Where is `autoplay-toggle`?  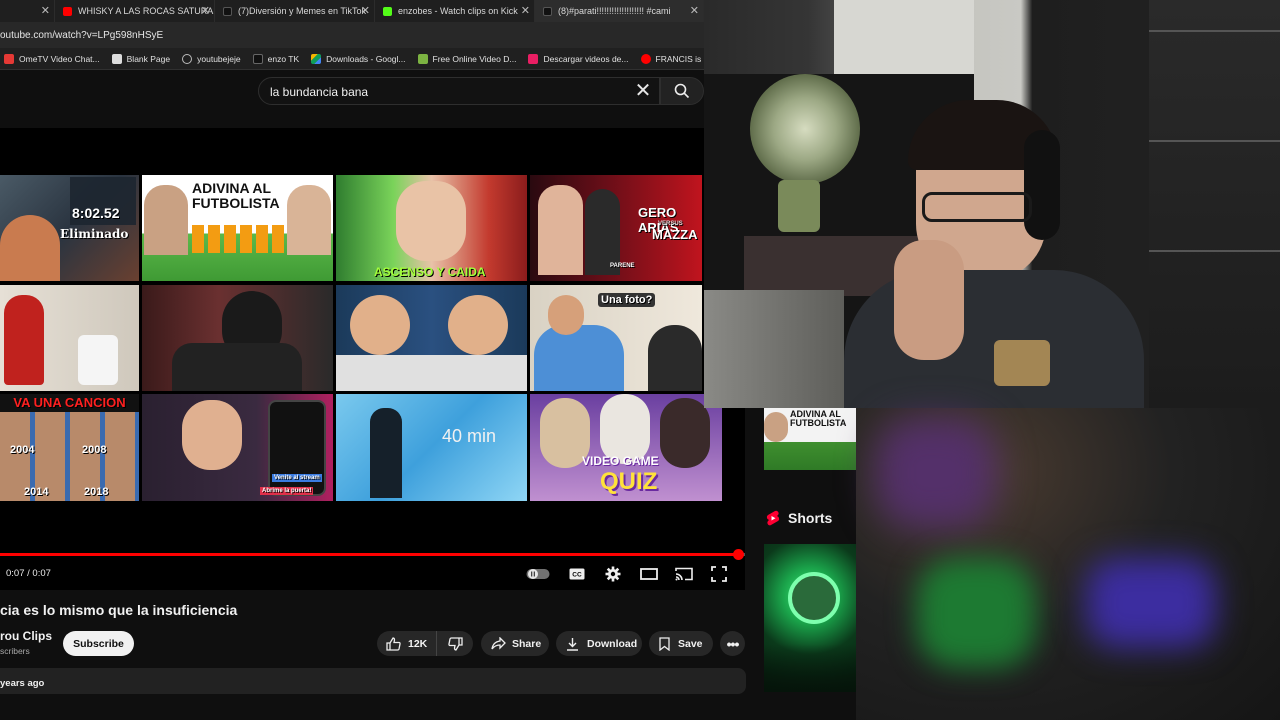 autoplay-toggle is located at coordinates (538, 574).